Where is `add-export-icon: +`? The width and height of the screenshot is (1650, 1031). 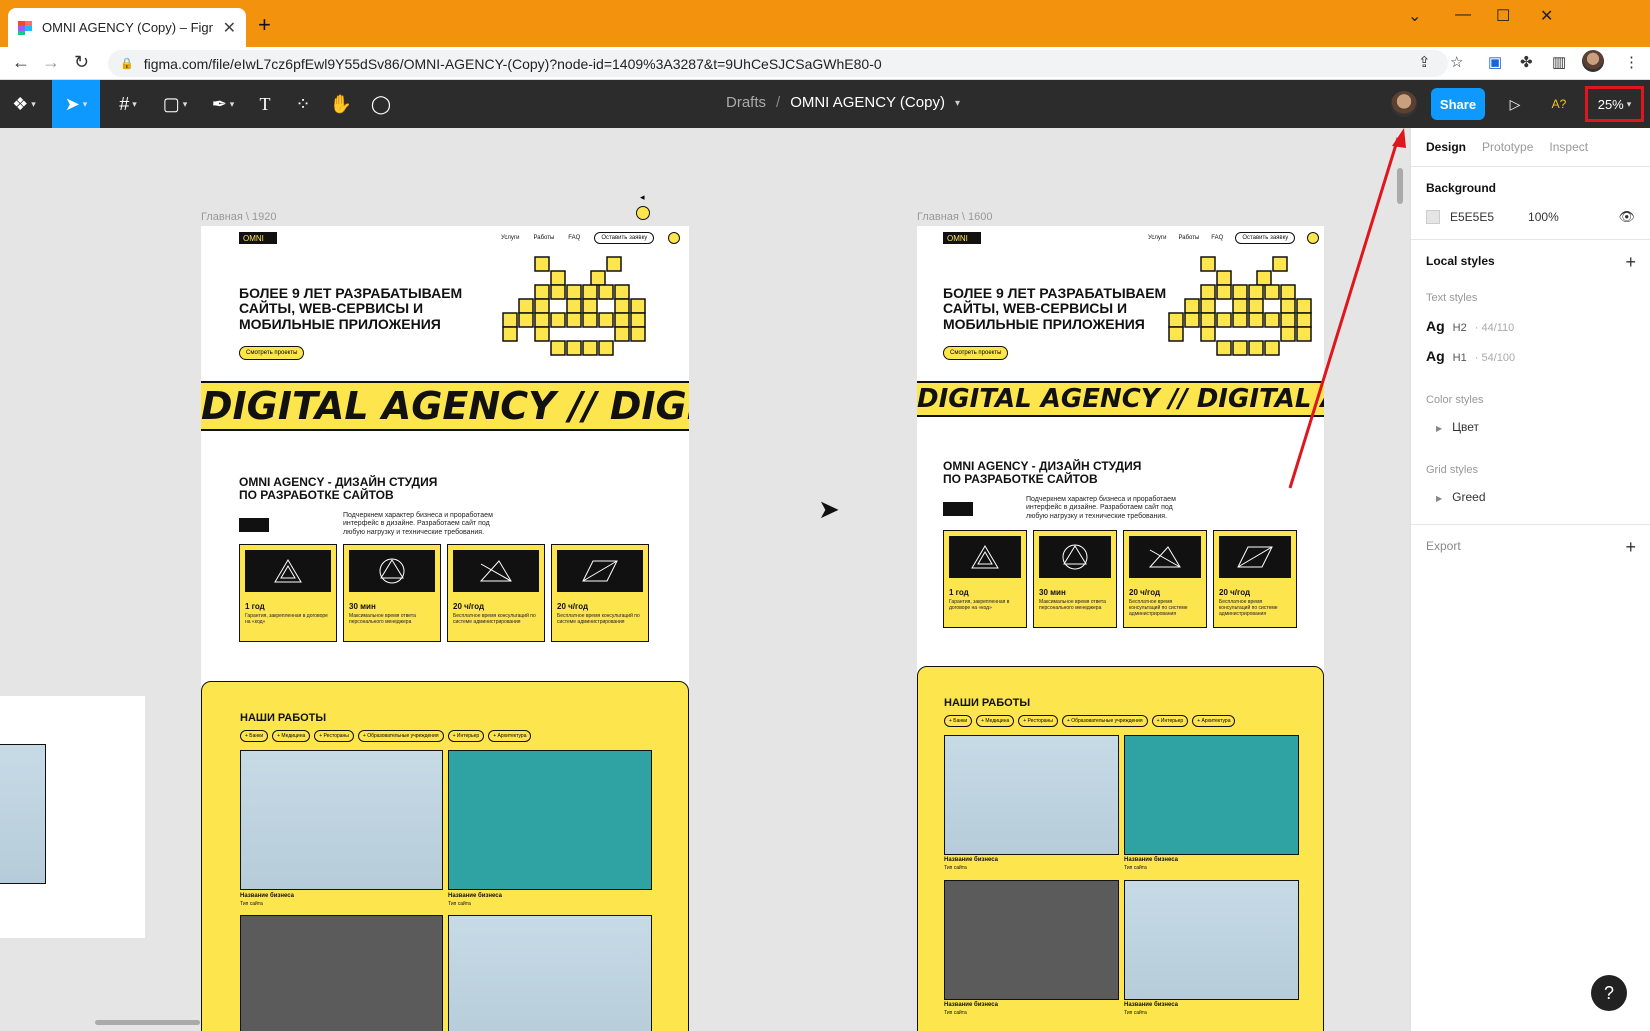
add-export-icon: + is located at coordinates (1630, 547).